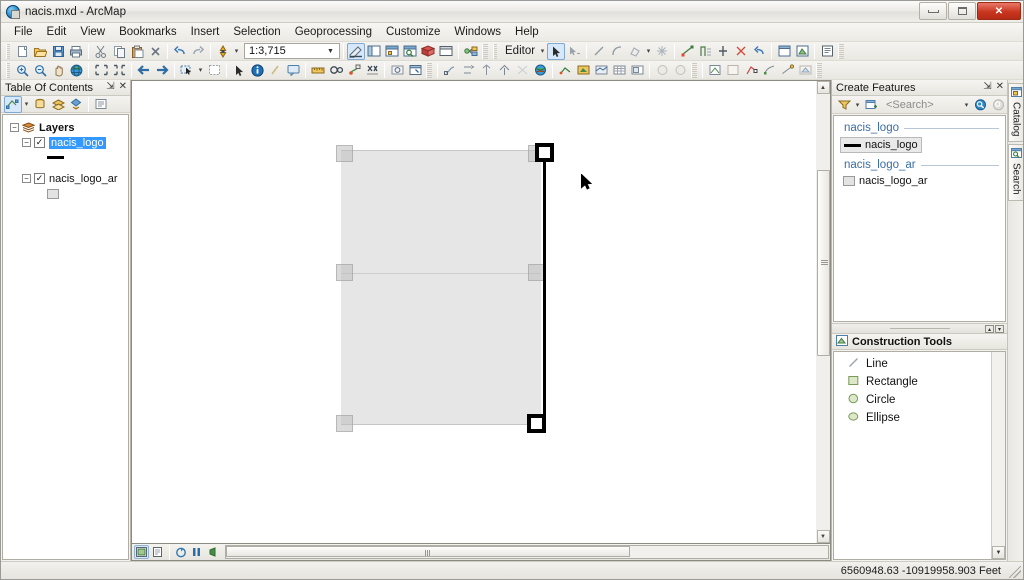 Image resolution: width=1024 pixels, height=580 pixels. What do you see at coordinates (1015, 173) in the screenshot?
I see `search-tab: Search` at bounding box center [1015, 173].